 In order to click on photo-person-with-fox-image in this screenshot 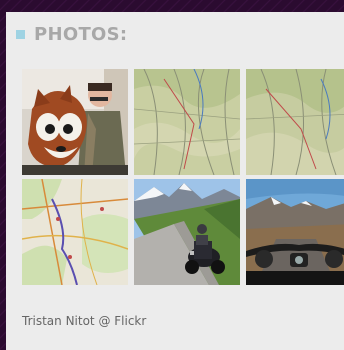, I will do `click(75, 122)`.